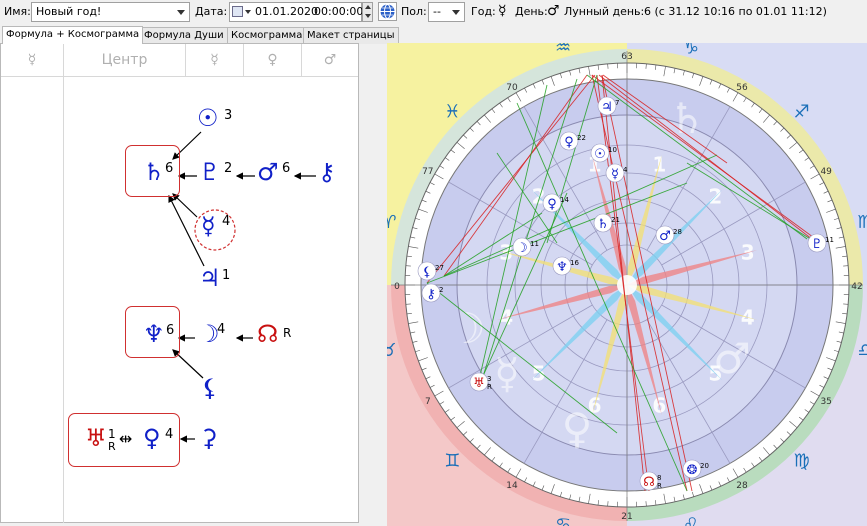  I want to click on planet-degree: 11, so click(534, 244).